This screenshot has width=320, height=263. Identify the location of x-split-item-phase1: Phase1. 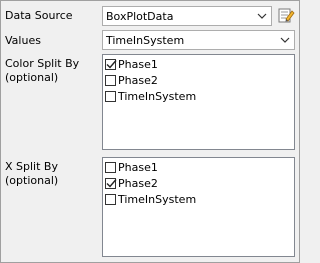
(131, 167).